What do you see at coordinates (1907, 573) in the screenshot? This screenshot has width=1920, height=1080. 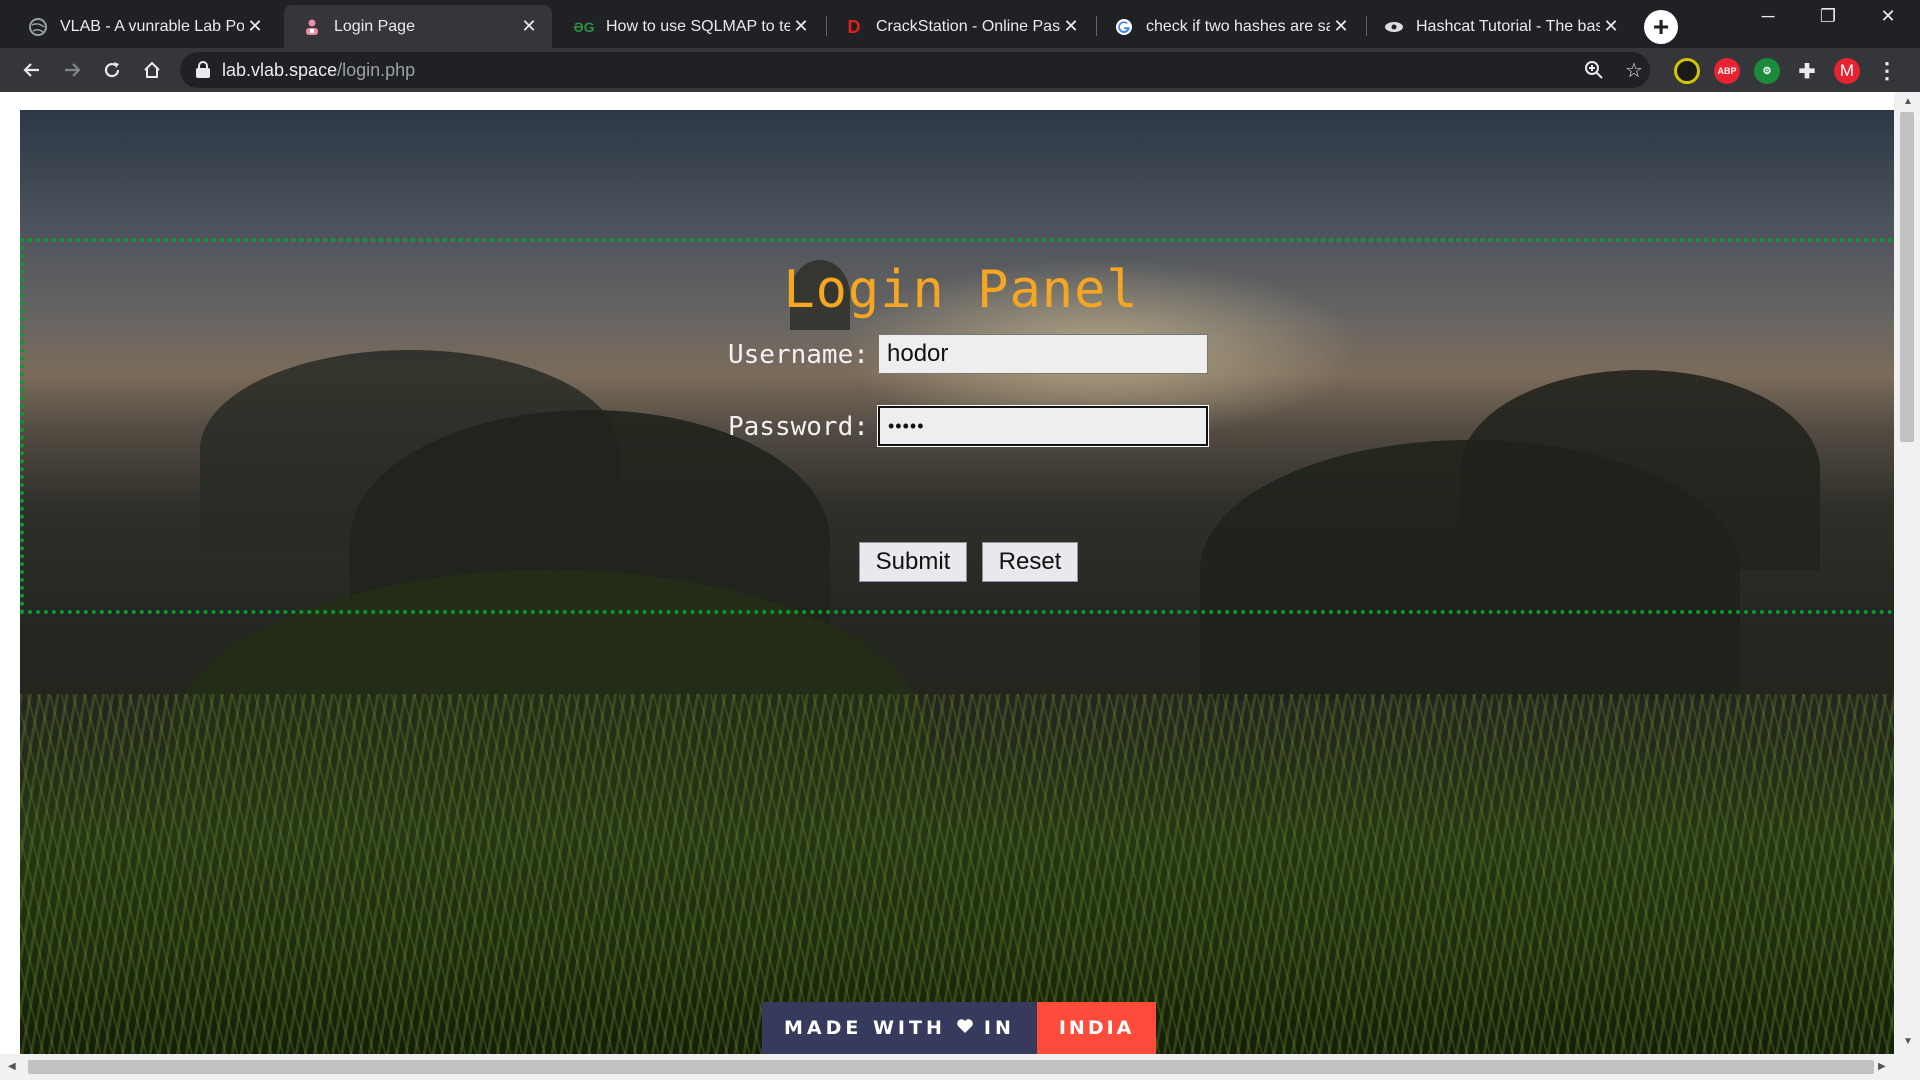 I see `vertical-scrollbar: ▲ ▼` at bounding box center [1907, 573].